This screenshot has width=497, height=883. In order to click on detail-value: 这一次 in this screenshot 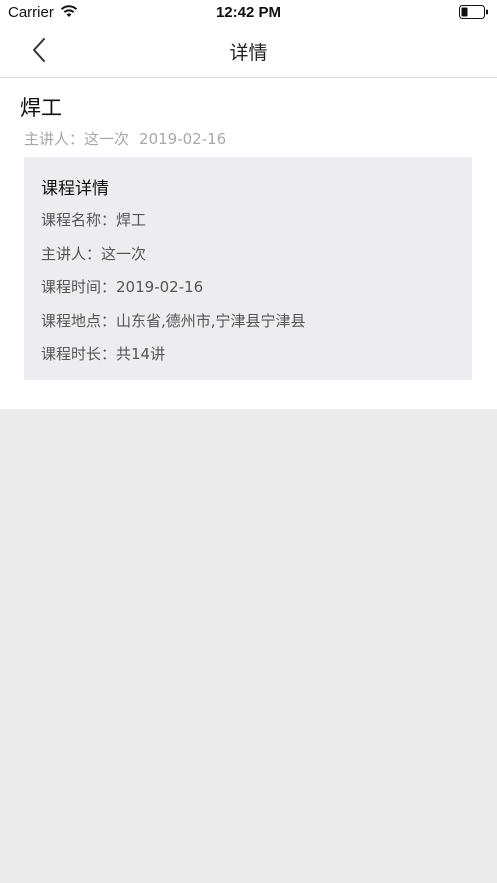, I will do `click(124, 254)`.